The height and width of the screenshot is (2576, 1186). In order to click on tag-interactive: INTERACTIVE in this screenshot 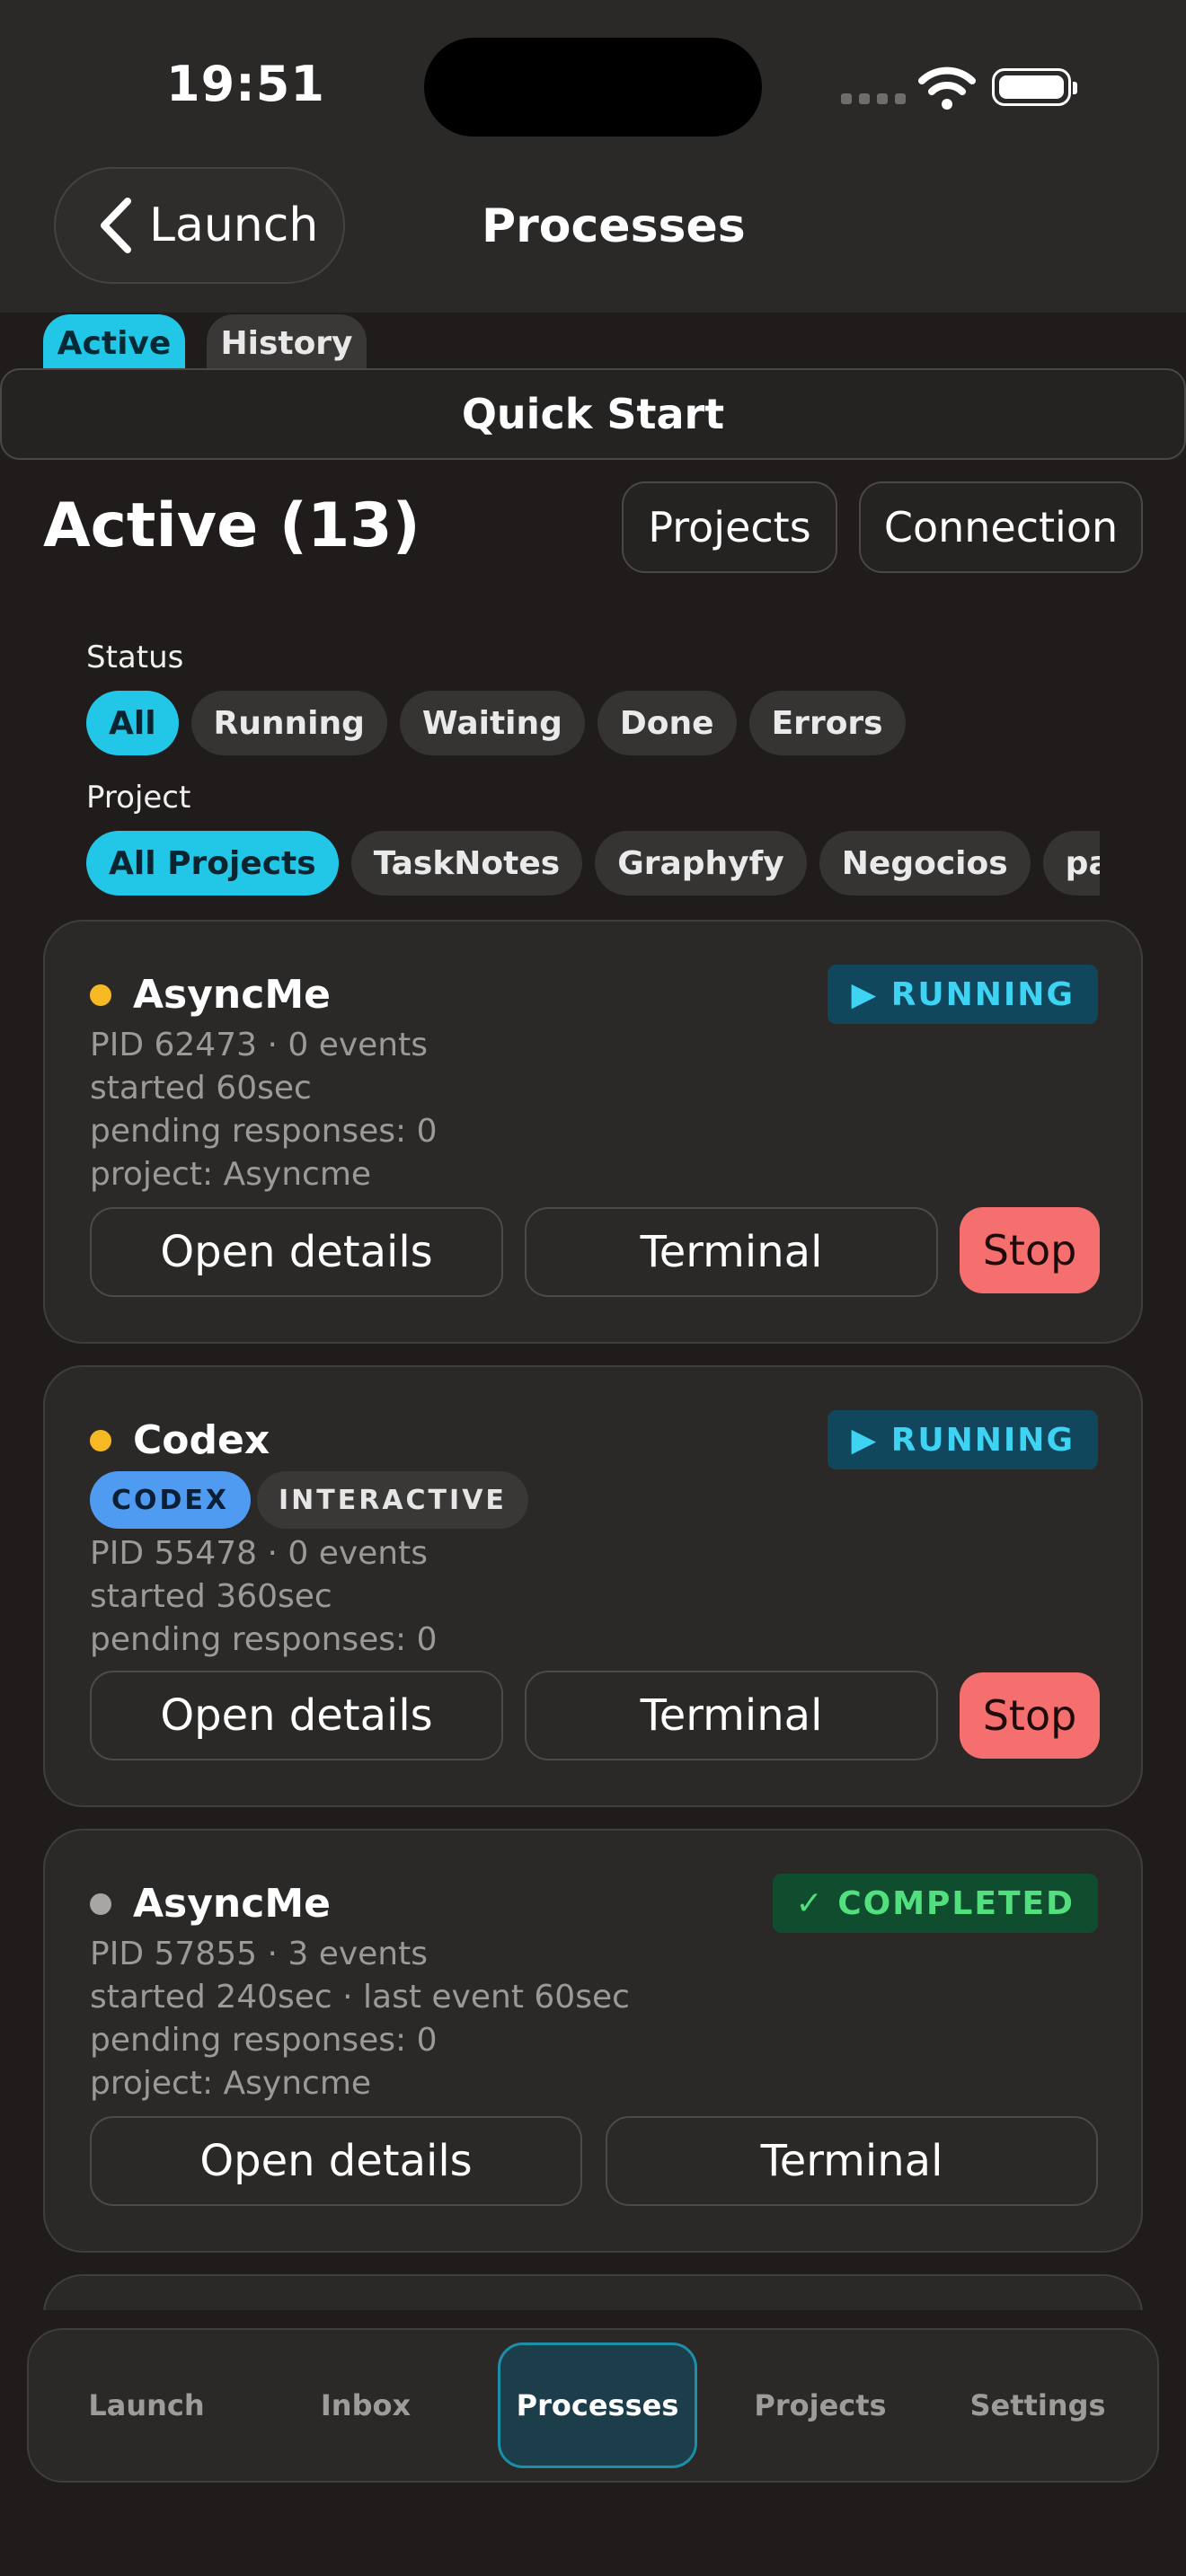, I will do `click(392, 1500)`.